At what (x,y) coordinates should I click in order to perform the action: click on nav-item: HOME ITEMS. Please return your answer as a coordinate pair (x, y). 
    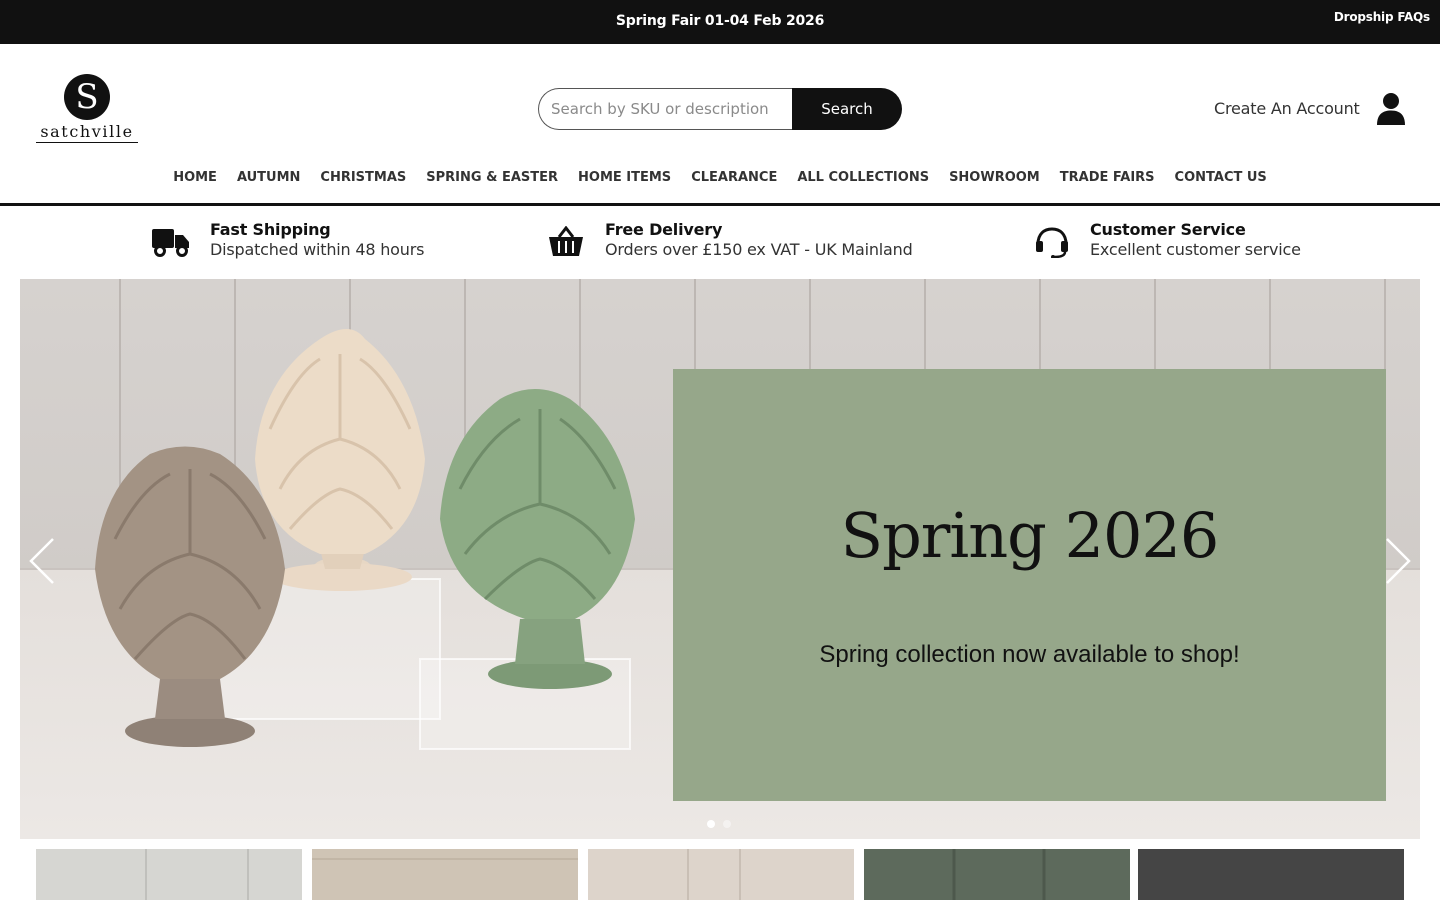
    Looking at the image, I should click on (624, 177).